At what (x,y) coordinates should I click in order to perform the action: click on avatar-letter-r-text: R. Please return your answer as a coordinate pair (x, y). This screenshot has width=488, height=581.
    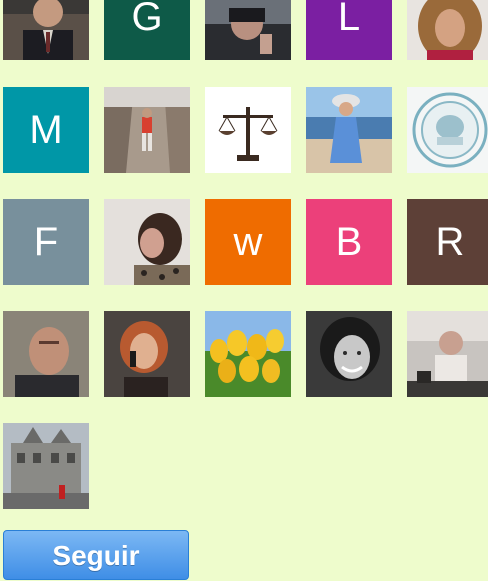
    Looking at the image, I should click on (450, 241).